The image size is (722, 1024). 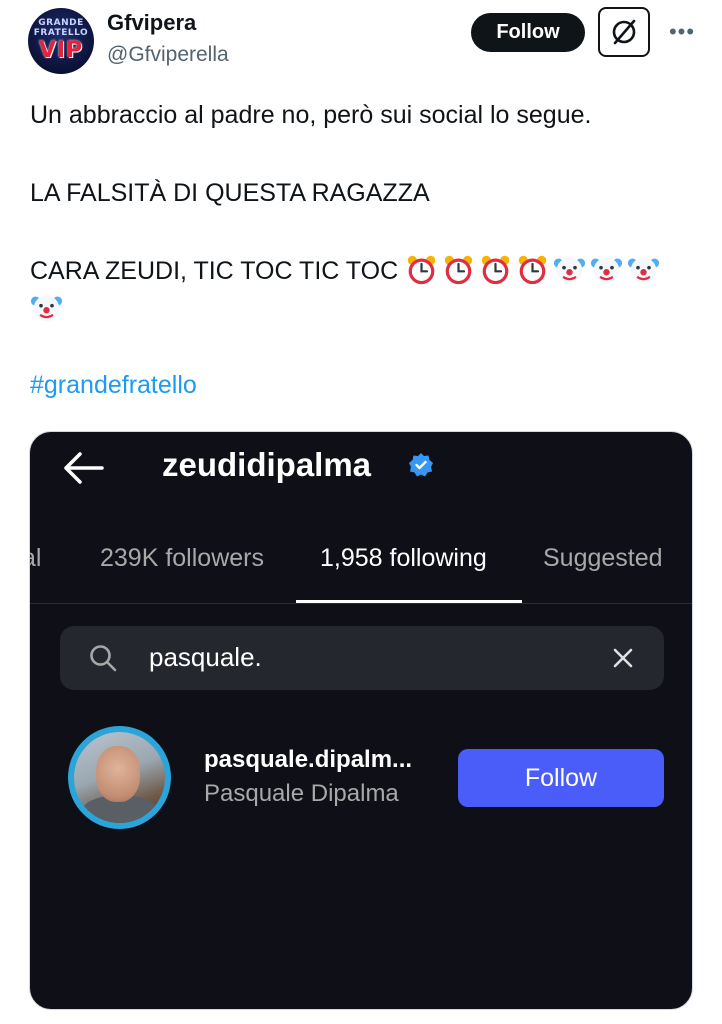 What do you see at coordinates (182, 558) in the screenshot?
I see `tab-followers: 239K followers` at bounding box center [182, 558].